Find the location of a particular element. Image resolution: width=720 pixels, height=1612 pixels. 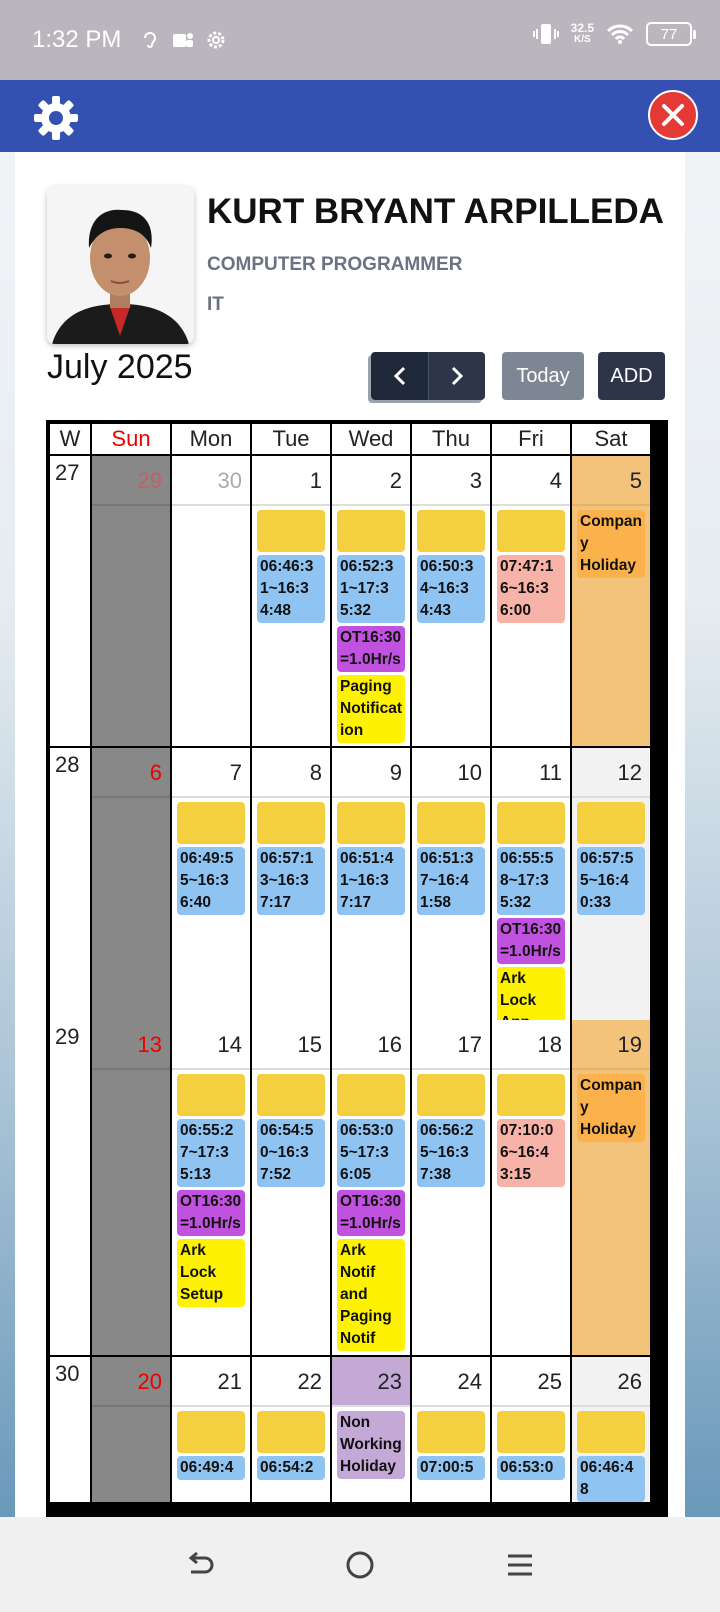

attendance-entry: 06:56:25~16:37:38 is located at coordinates (451, 1153).